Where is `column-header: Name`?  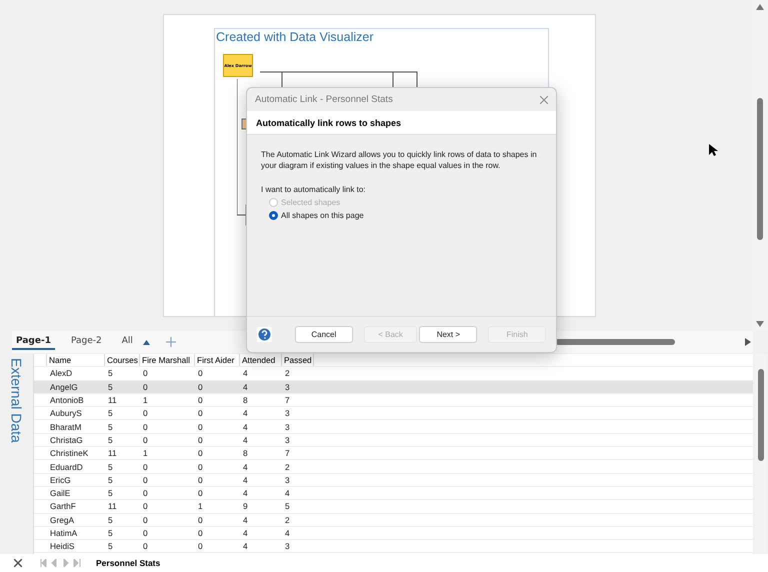 column-header: Name is located at coordinates (76, 360).